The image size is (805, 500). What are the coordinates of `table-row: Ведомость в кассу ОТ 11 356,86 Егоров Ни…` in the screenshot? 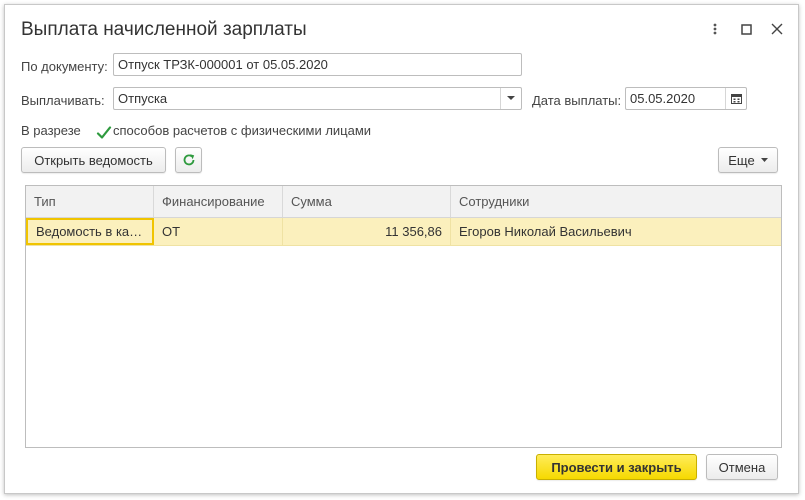 It's located at (403, 232).